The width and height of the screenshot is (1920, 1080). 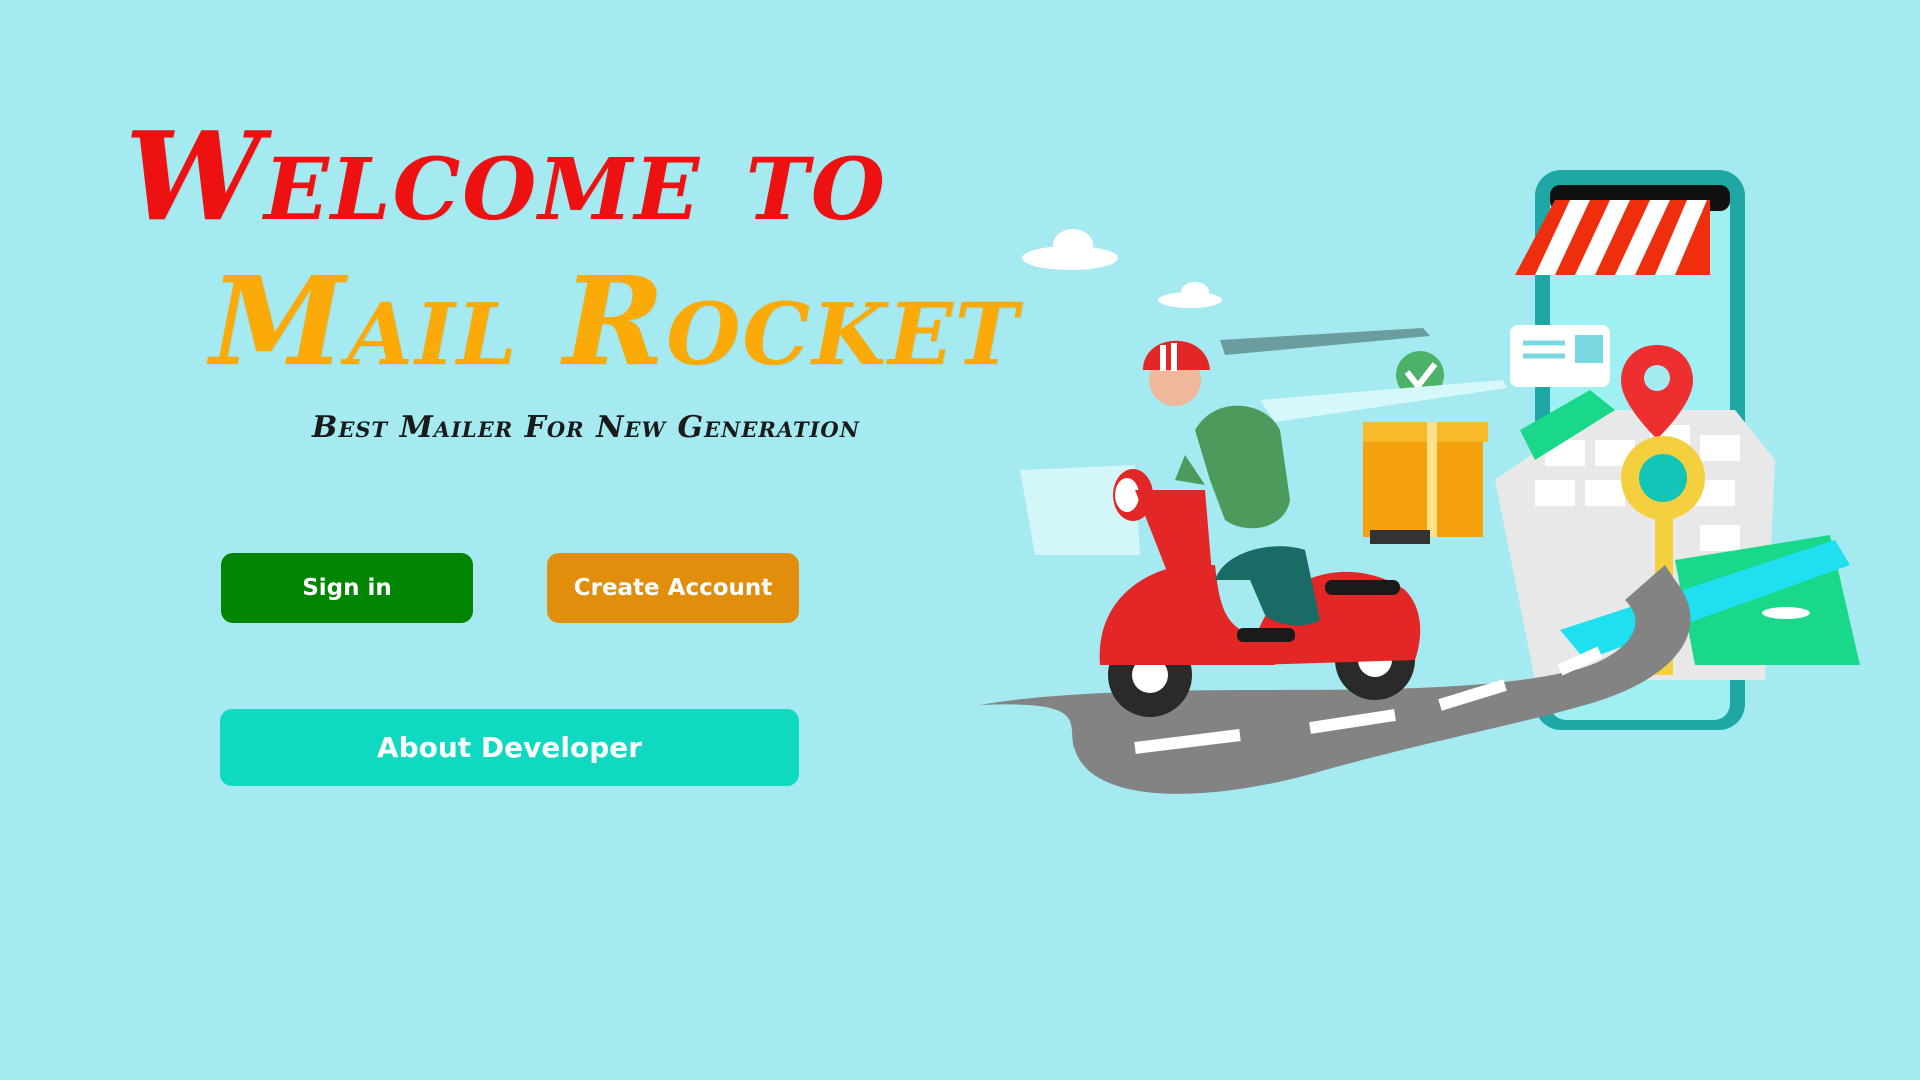 I want to click on sign-in-button: Sign in, so click(x=347, y=588).